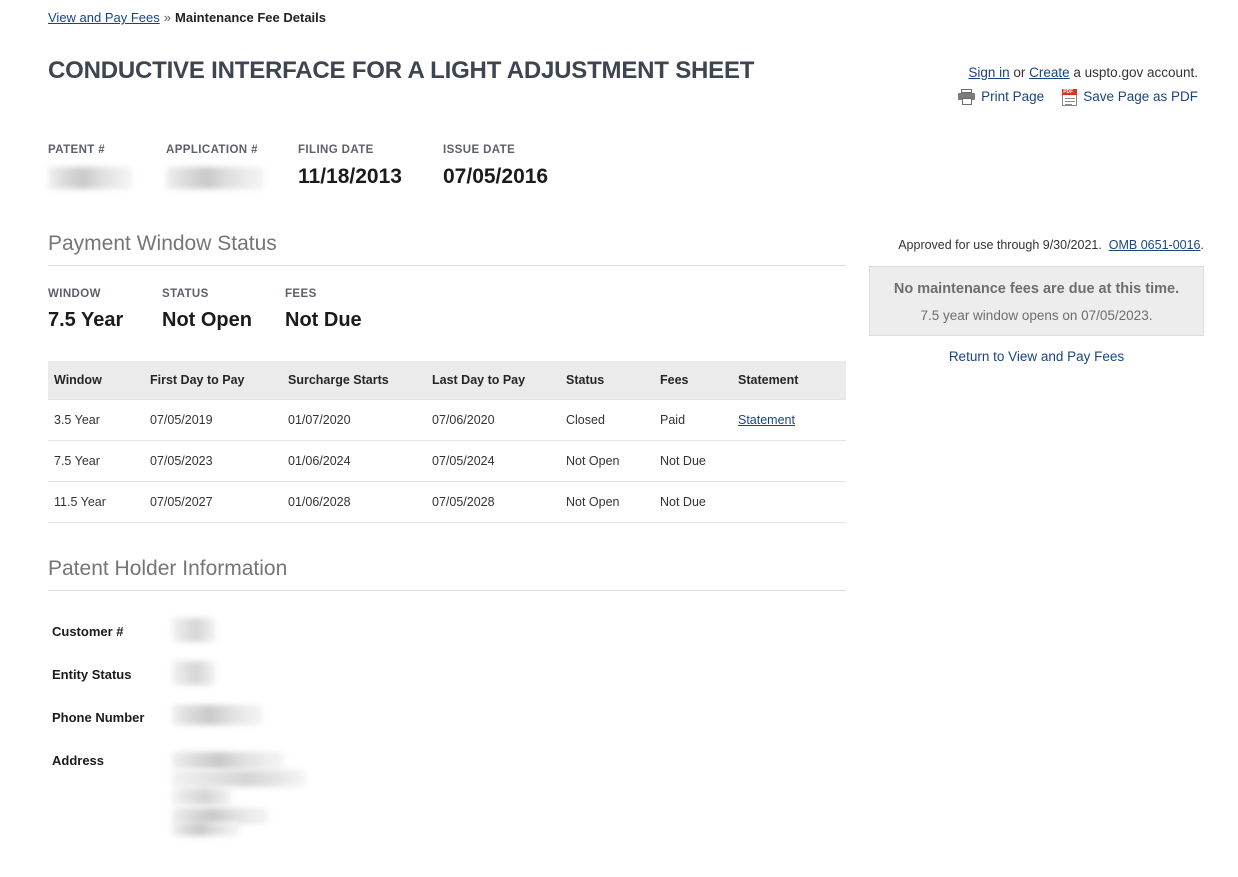  What do you see at coordinates (1049, 72) in the screenshot?
I see `create-account-link: Create` at bounding box center [1049, 72].